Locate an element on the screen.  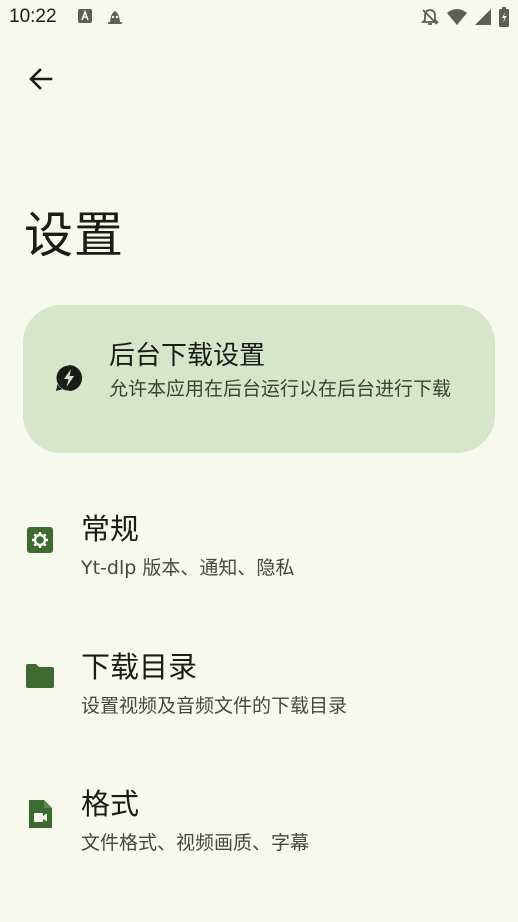
background-download-title: 后台下载设置 is located at coordinates (187, 356).